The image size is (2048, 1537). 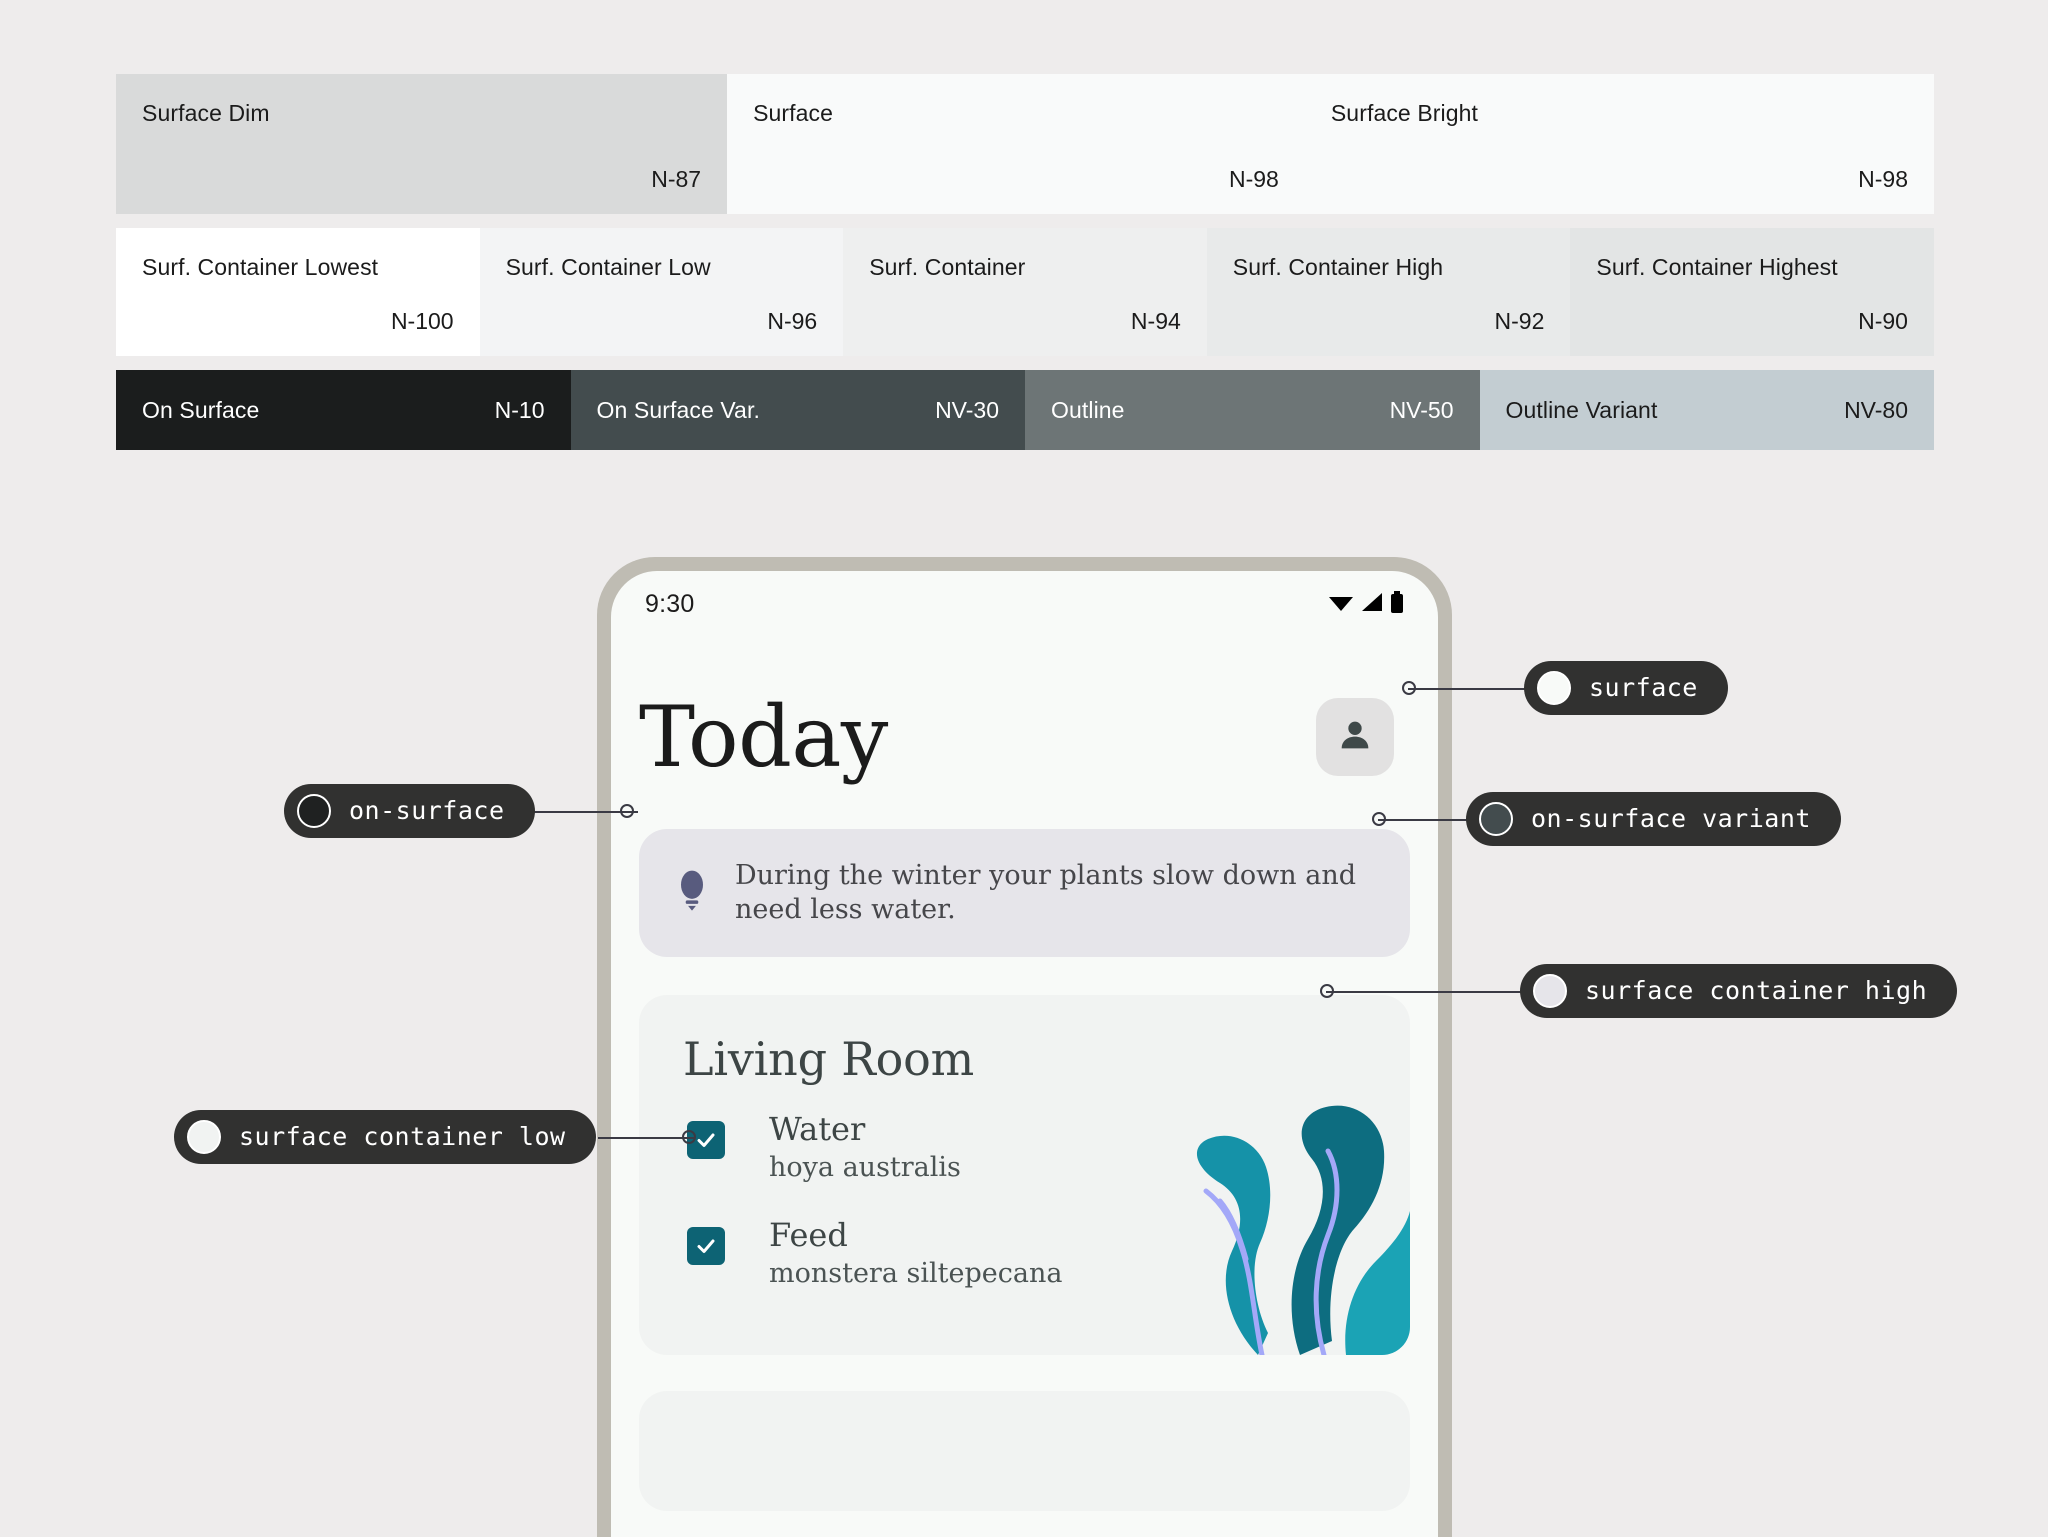 What do you see at coordinates (1024, 594) in the screenshot?
I see `status-bar: 9:30` at bounding box center [1024, 594].